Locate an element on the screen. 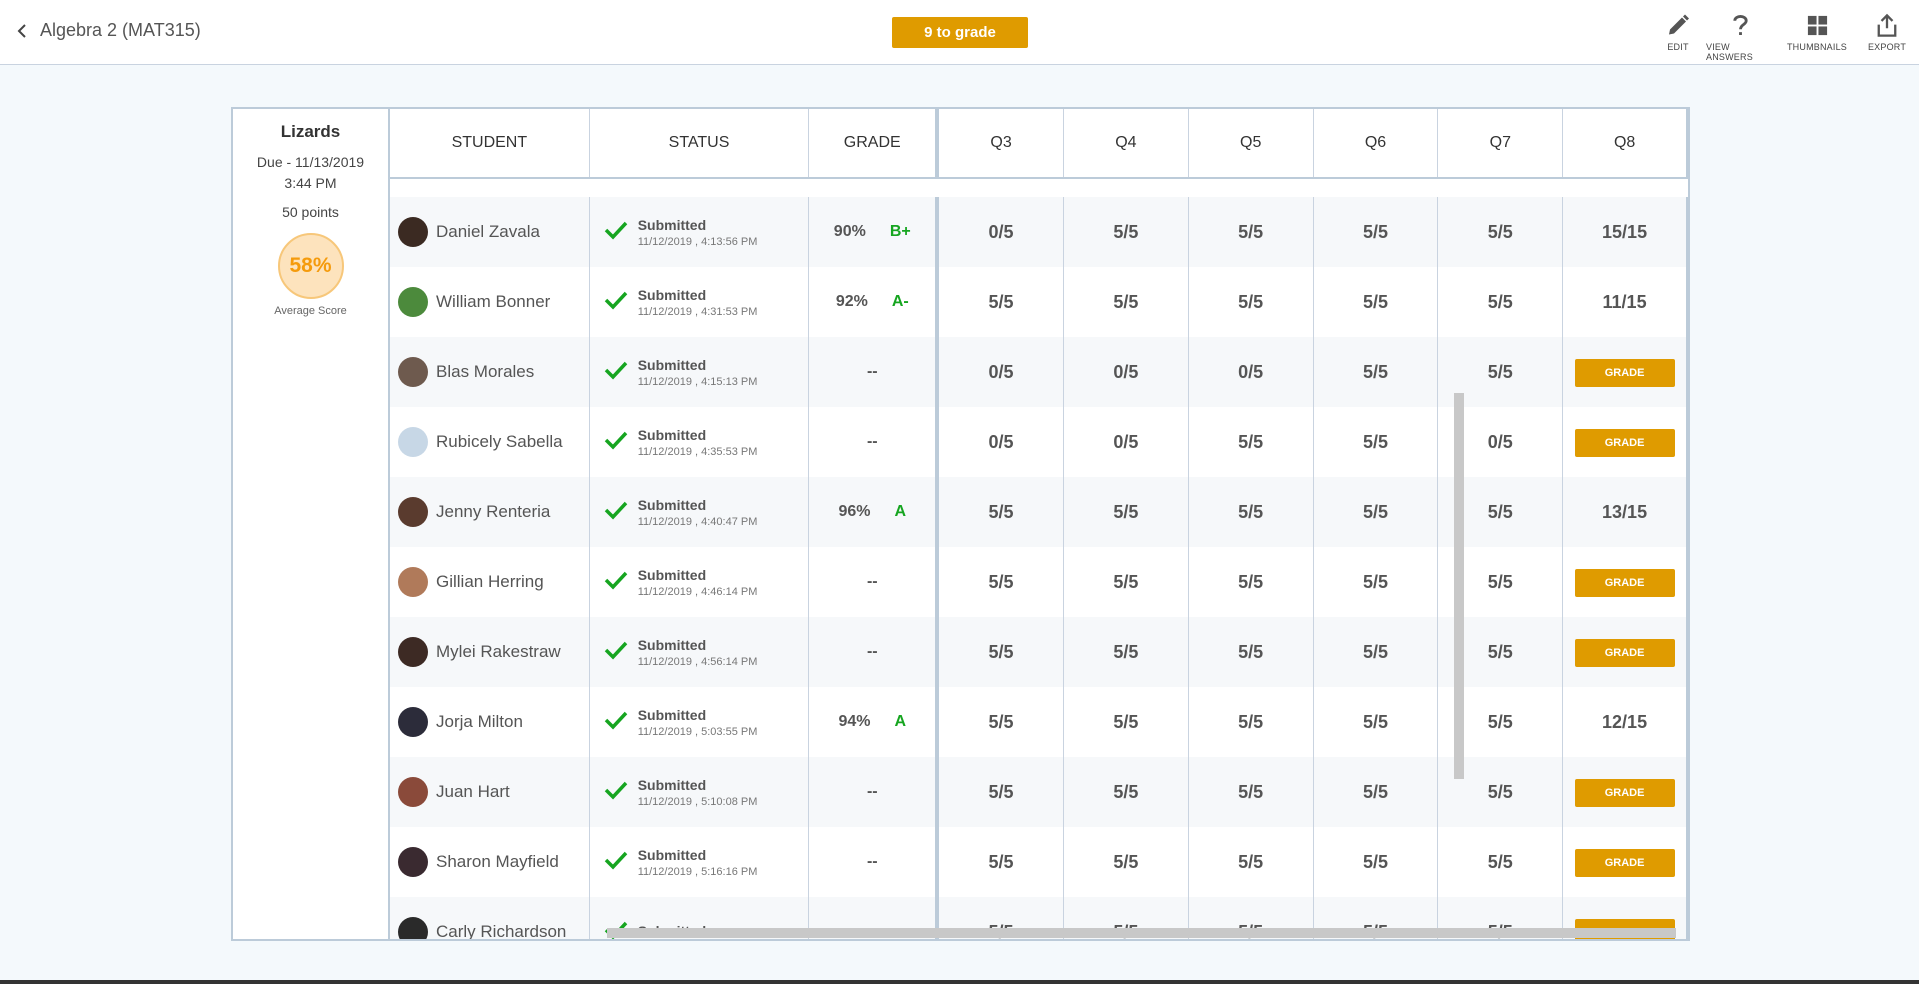  student-cell: Jenny Renteria is located at coordinates (490, 512).